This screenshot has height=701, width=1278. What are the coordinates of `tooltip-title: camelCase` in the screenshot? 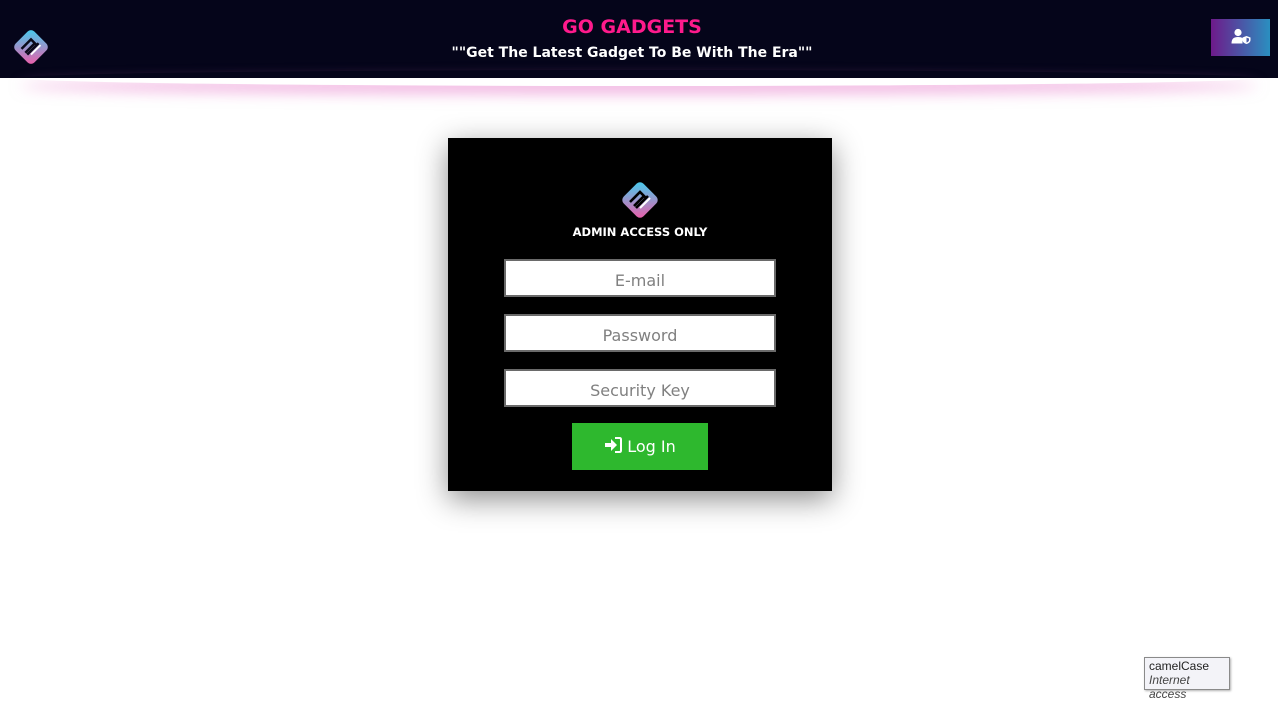 It's located at (1179, 666).